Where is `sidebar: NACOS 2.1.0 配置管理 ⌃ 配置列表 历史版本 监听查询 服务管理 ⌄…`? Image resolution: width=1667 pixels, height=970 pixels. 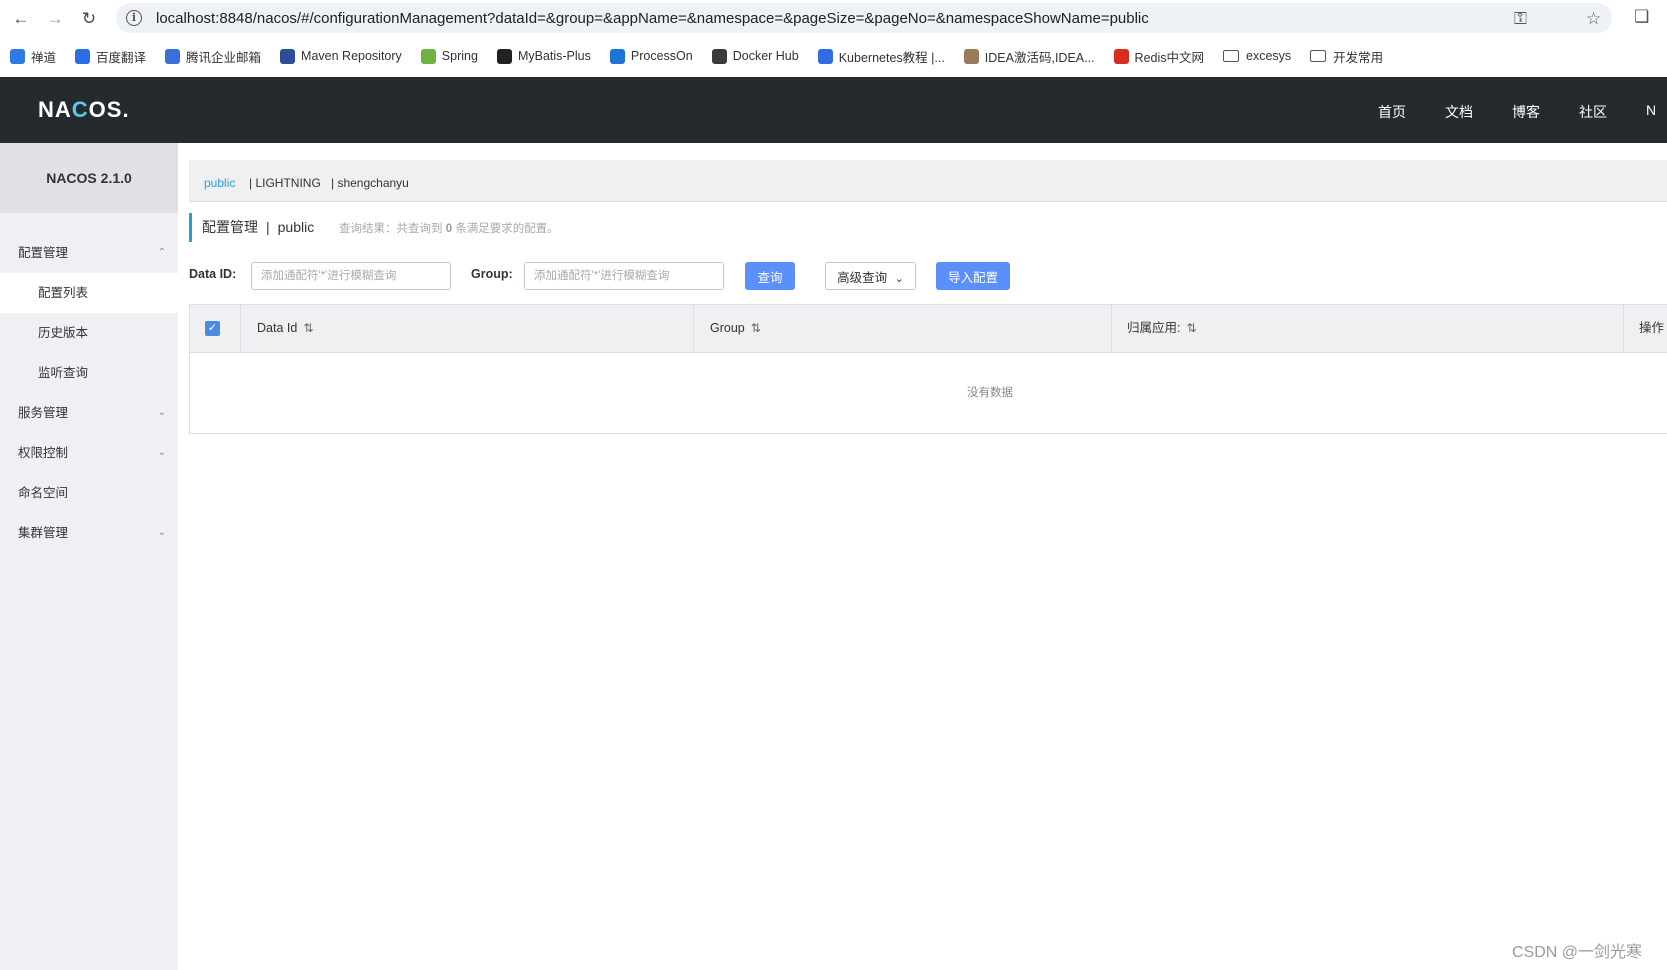
sidebar: NACOS 2.1.0 配置管理 ⌃ 配置列表 历史版本 监听查询 服务管理 ⌄… is located at coordinates (89, 556).